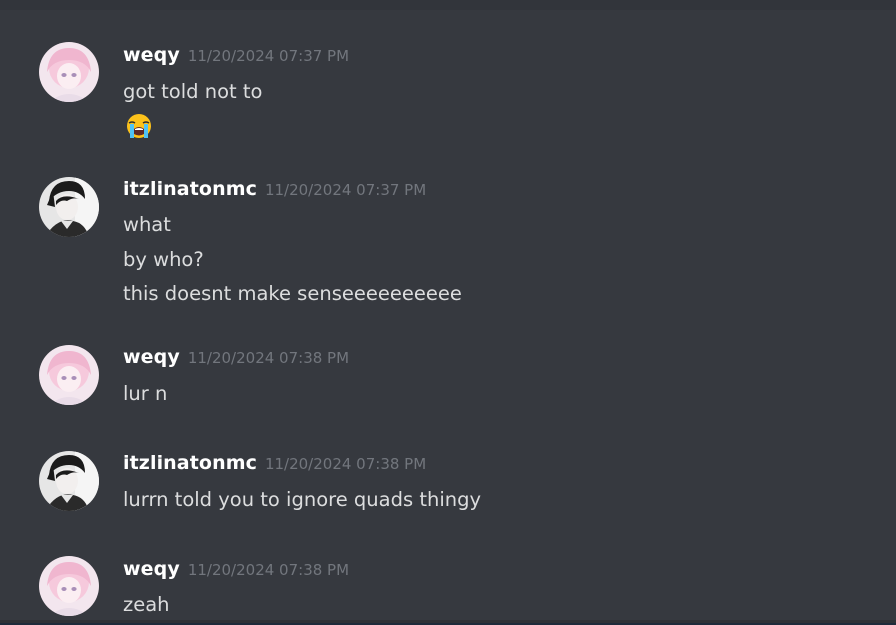 This screenshot has height=625, width=896. What do you see at coordinates (147, 224) in the screenshot?
I see `message-text: what` at bounding box center [147, 224].